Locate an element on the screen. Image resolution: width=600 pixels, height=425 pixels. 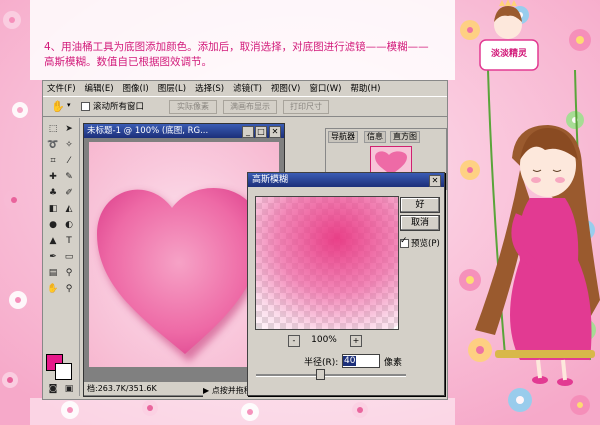
screen-mode-icon: ▣ is located at coordinates (69, 389).